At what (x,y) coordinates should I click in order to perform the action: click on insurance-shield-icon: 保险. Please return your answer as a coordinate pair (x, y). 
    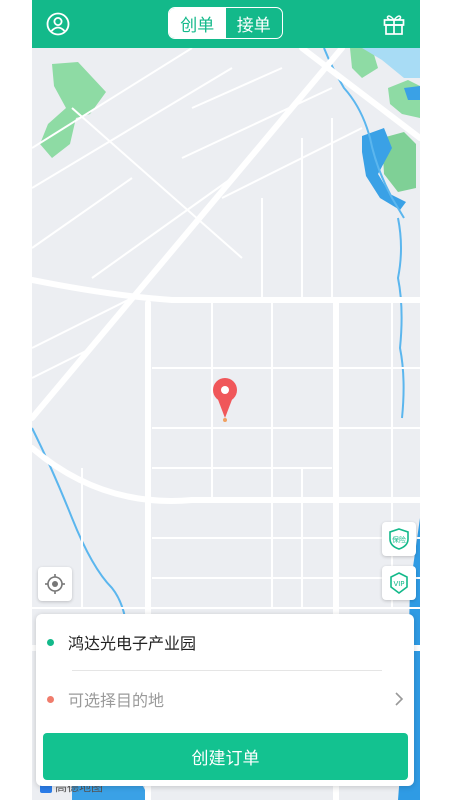
    Looking at the image, I should click on (399, 539).